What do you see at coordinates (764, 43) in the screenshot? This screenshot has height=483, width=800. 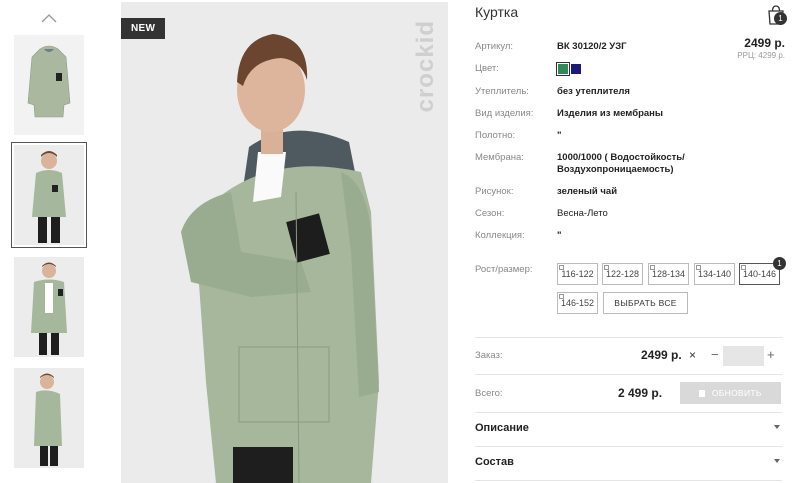 I see `product-price: 2499 р.` at bounding box center [764, 43].